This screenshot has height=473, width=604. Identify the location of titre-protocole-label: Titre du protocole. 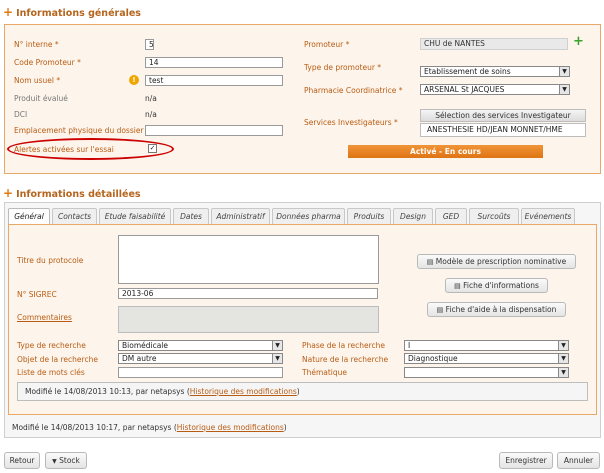
(50, 260).